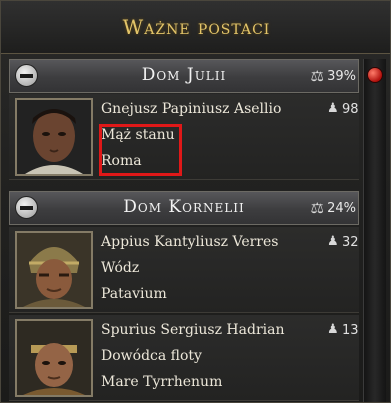 This screenshot has width=391, height=403. What do you see at coordinates (350, 242) in the screenshot?
I see `character-value: 32` at bounding box center [350, 242].